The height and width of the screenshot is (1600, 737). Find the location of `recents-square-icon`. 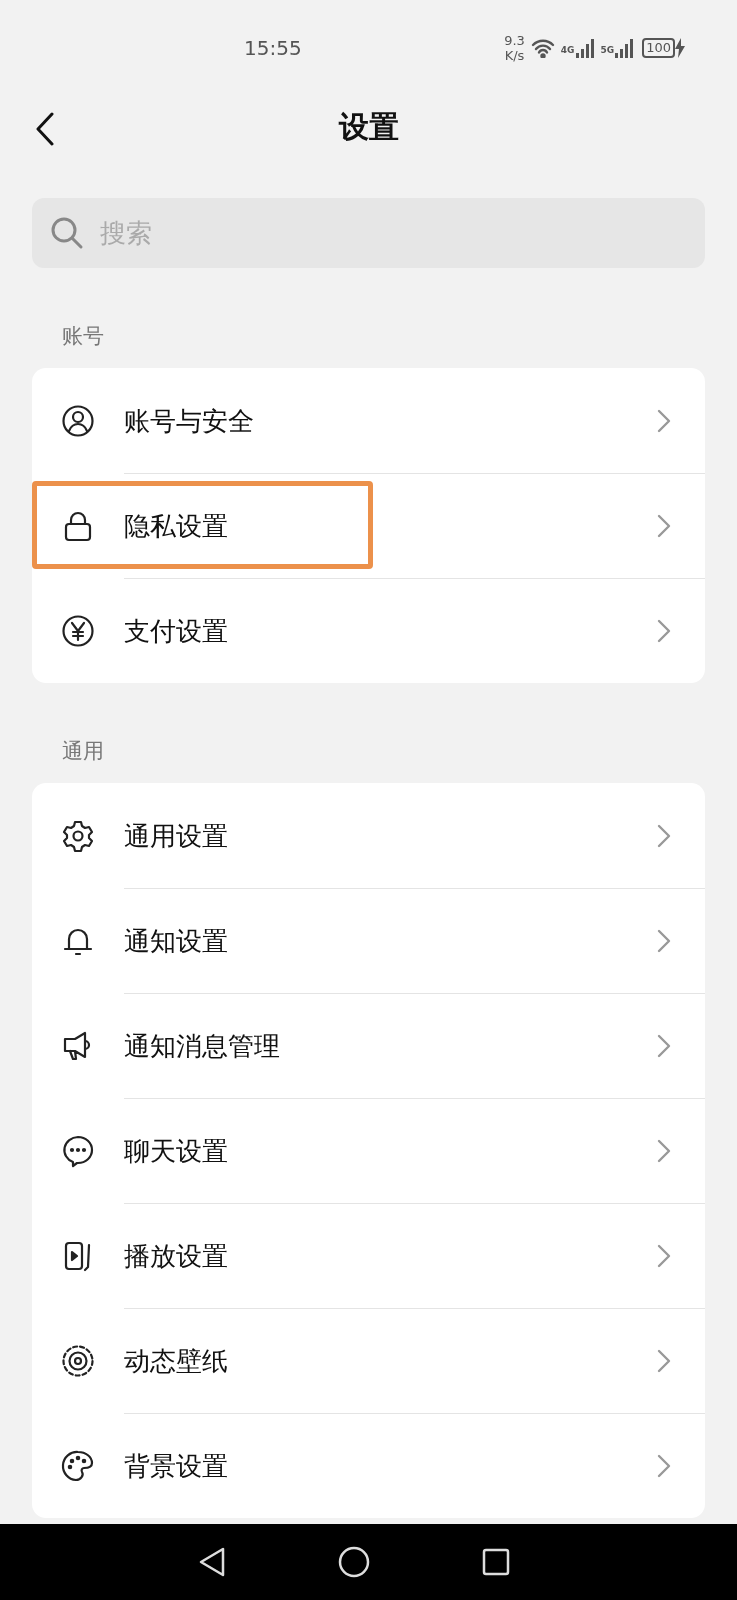

recents-square-icon is located at coordinates (495, 1562).